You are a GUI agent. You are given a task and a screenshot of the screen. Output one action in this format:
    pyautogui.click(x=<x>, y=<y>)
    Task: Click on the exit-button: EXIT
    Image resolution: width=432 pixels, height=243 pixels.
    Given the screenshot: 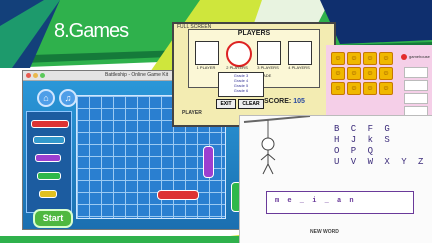 What is the action you would take?
    pyautogui.click(x=226, y=104)
    